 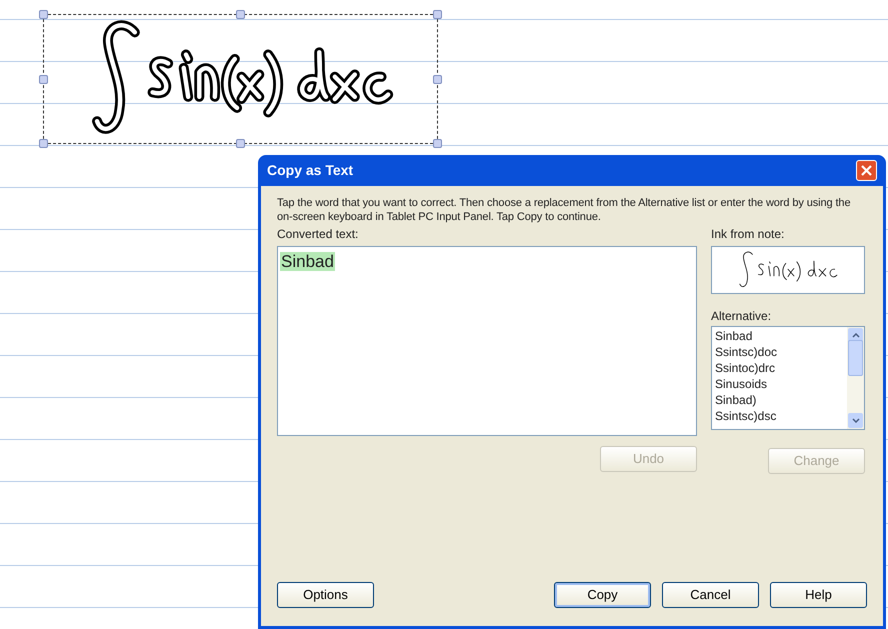 I want to click on close-icon, so click(x=866, y=170).